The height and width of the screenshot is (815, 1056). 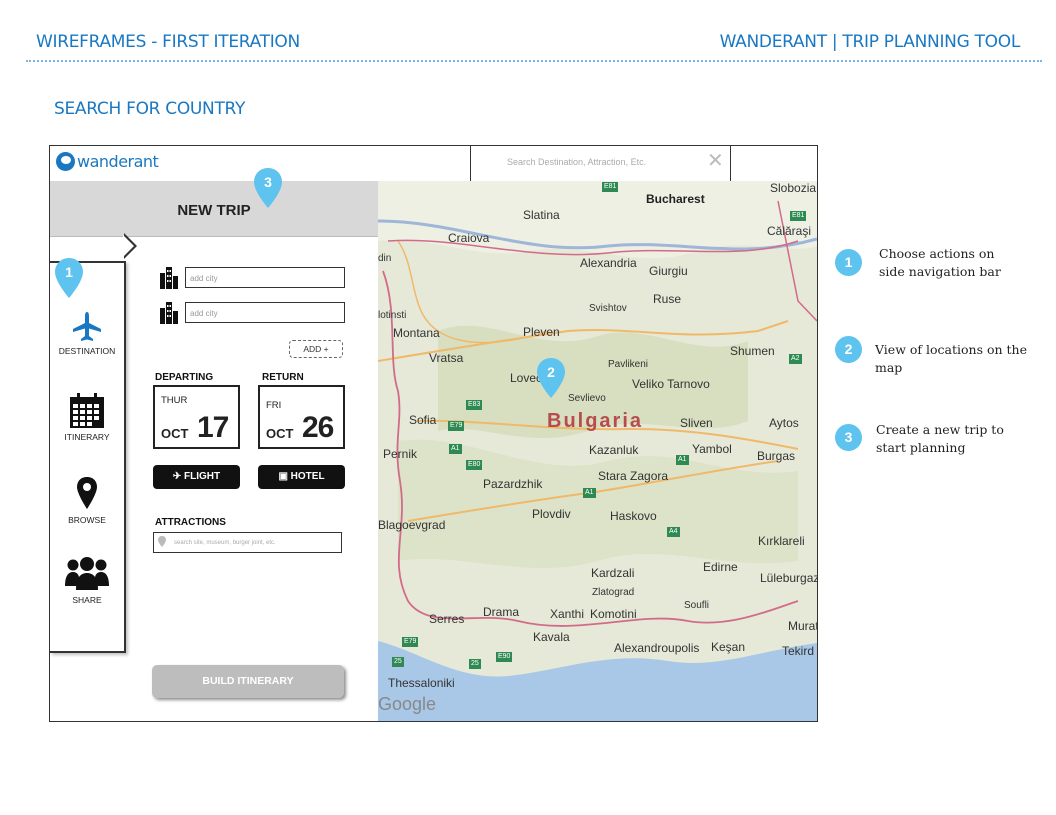 I want to click on airplane-icon, so click(x=87, y=326).